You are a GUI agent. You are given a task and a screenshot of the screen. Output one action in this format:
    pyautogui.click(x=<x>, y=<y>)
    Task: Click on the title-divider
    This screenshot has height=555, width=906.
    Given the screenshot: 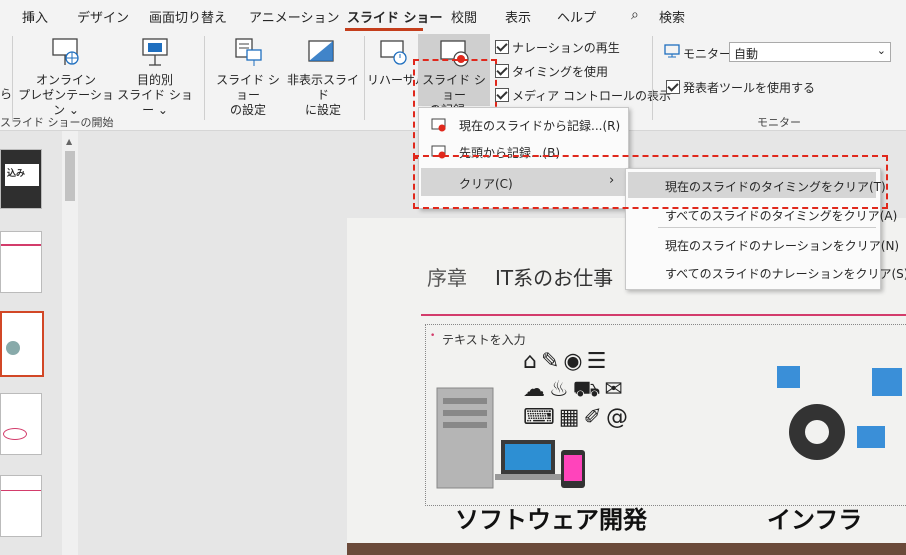 What is the action you would take?
    pyautogui.click(x=663, y=315)
    